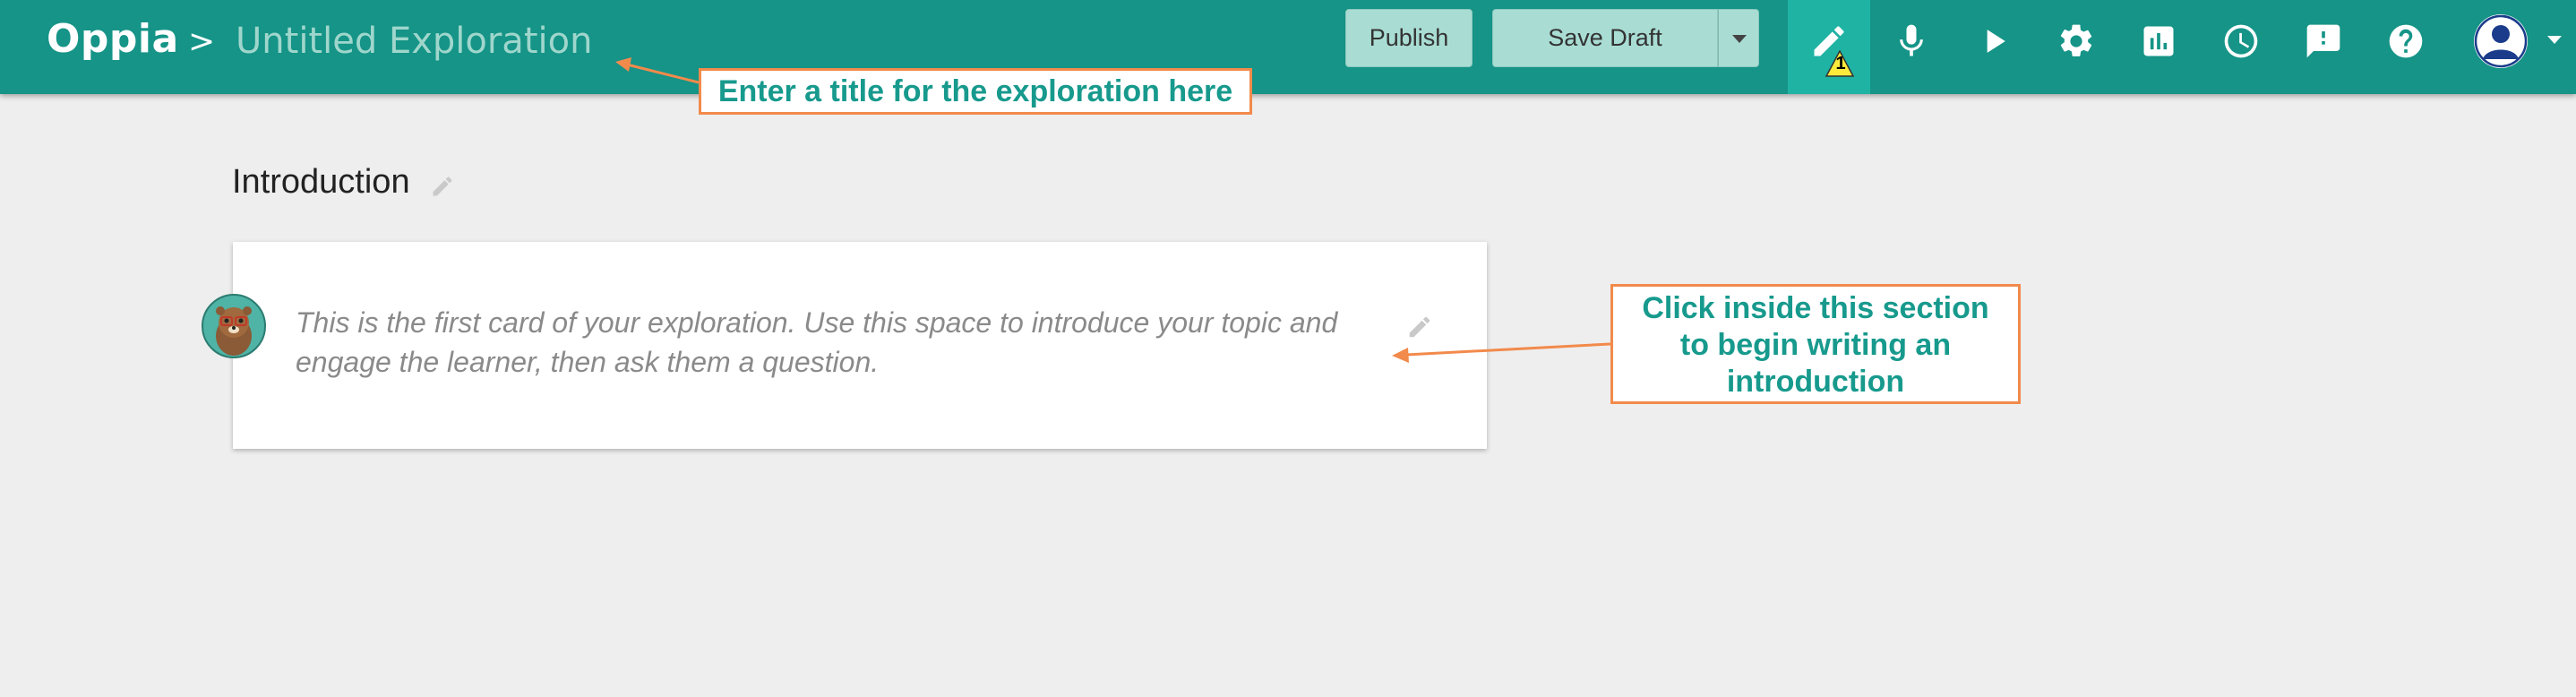 The width and height of the screenshot is (2576, 697). Describe the element at coordinates (2501, 41) in the screenshot. I see `user-avatar` at that location.